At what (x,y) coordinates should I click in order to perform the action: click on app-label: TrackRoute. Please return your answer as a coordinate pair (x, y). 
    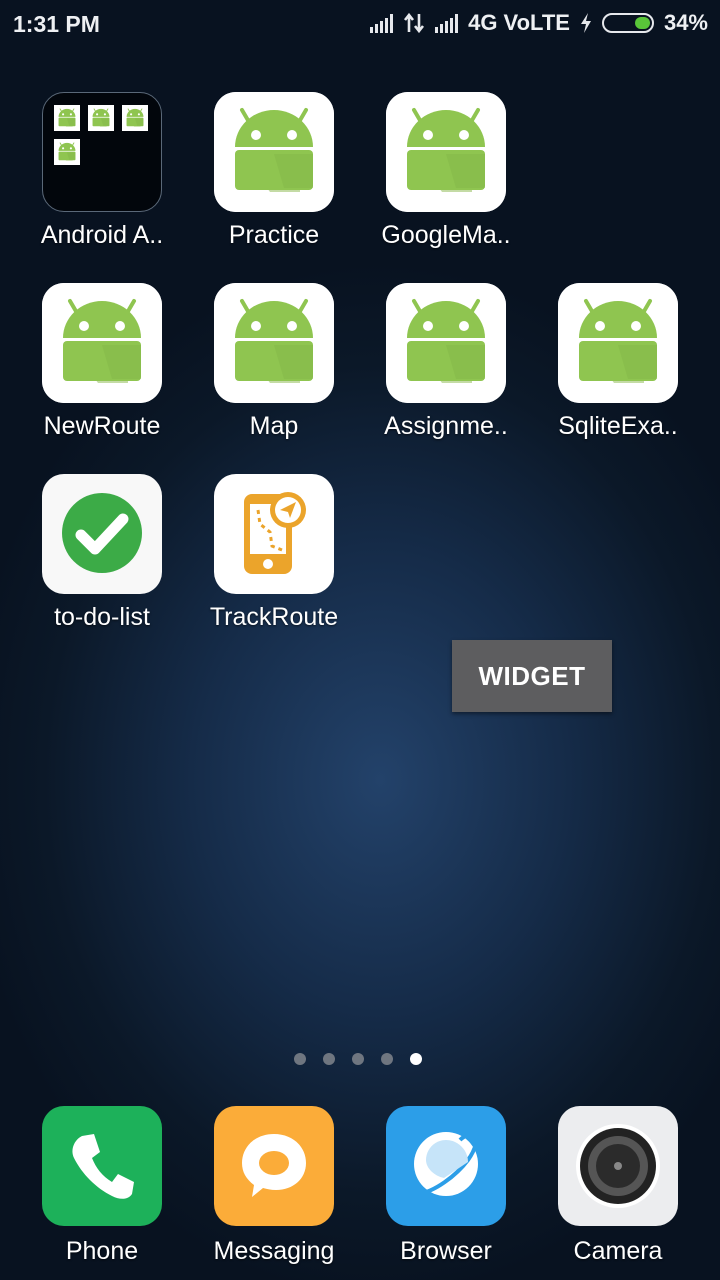
    Looking at the image, I should click on (274, 617).